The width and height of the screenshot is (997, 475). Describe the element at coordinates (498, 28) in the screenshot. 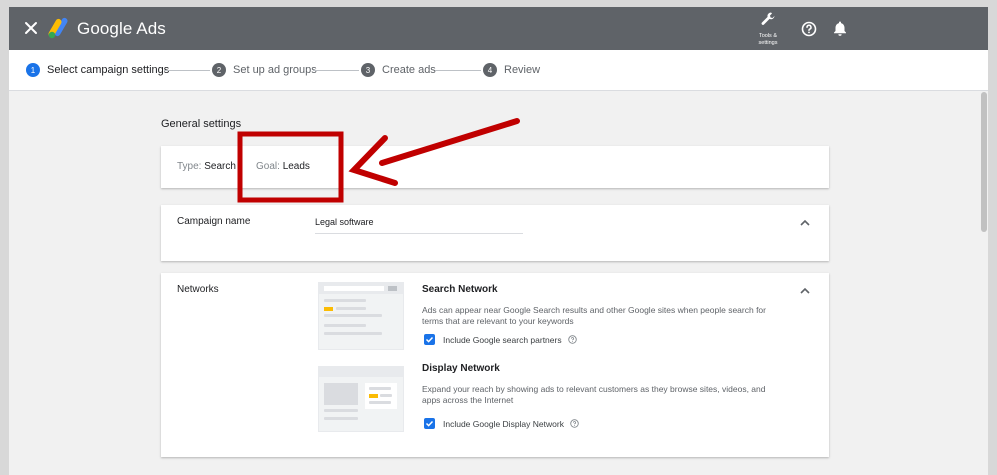

I see `top-bar: Google Ads Tools & settings` at that location.